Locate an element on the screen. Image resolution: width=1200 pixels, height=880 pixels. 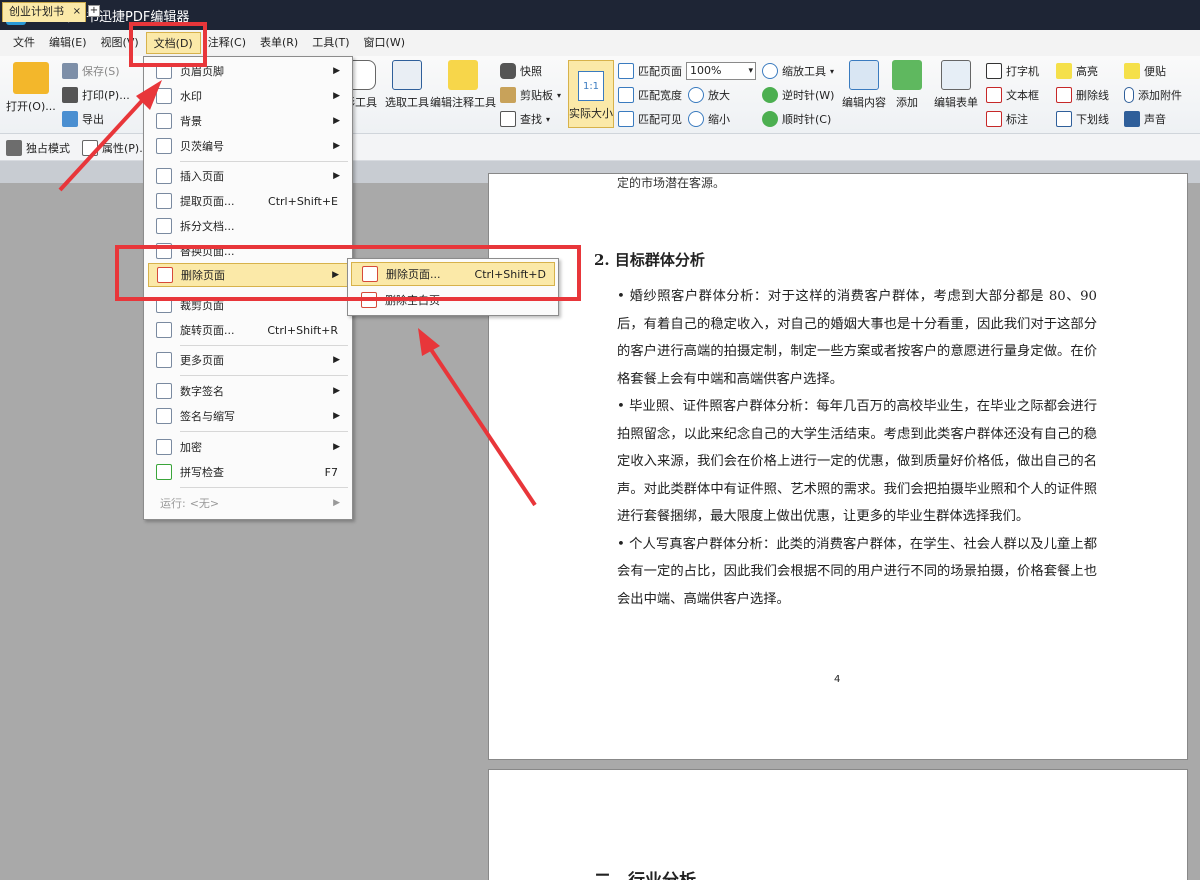
underline-button: 下划线 is located at coordinates (1082, 119).